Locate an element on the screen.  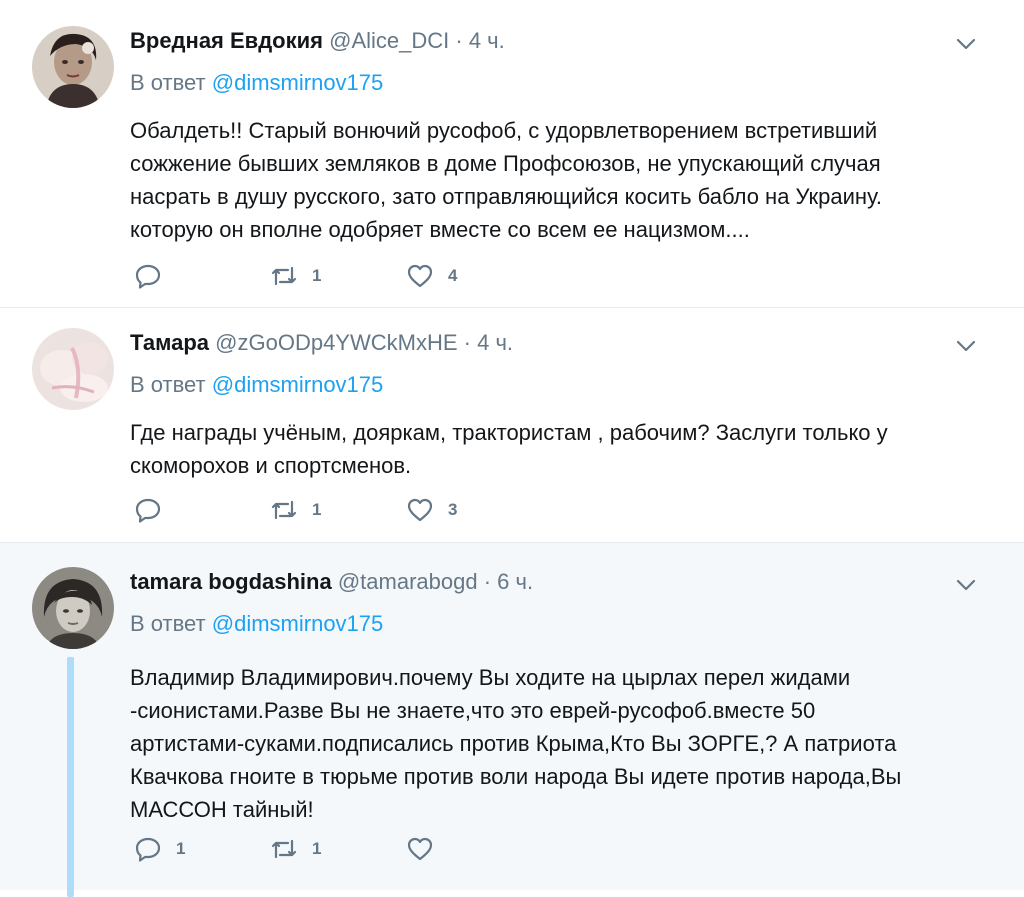
like-count: 3 is located at coordinates (453, 509).